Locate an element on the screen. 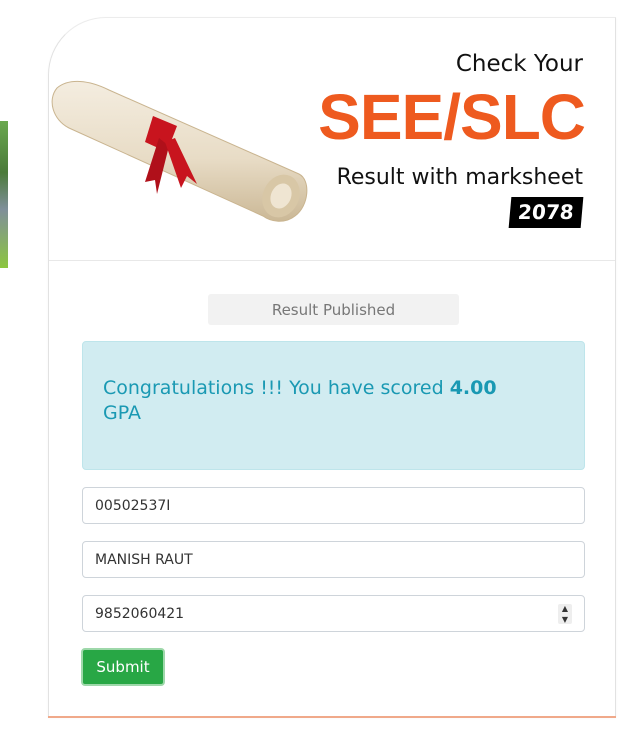 The height and width of the screenshot is (747, 641). submit-button: Submit is located at coordinates (123, 667).